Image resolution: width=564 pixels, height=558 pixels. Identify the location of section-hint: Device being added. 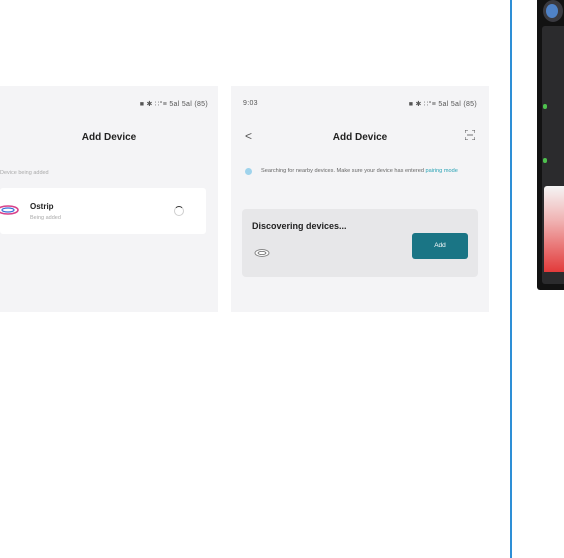
(24, 173).